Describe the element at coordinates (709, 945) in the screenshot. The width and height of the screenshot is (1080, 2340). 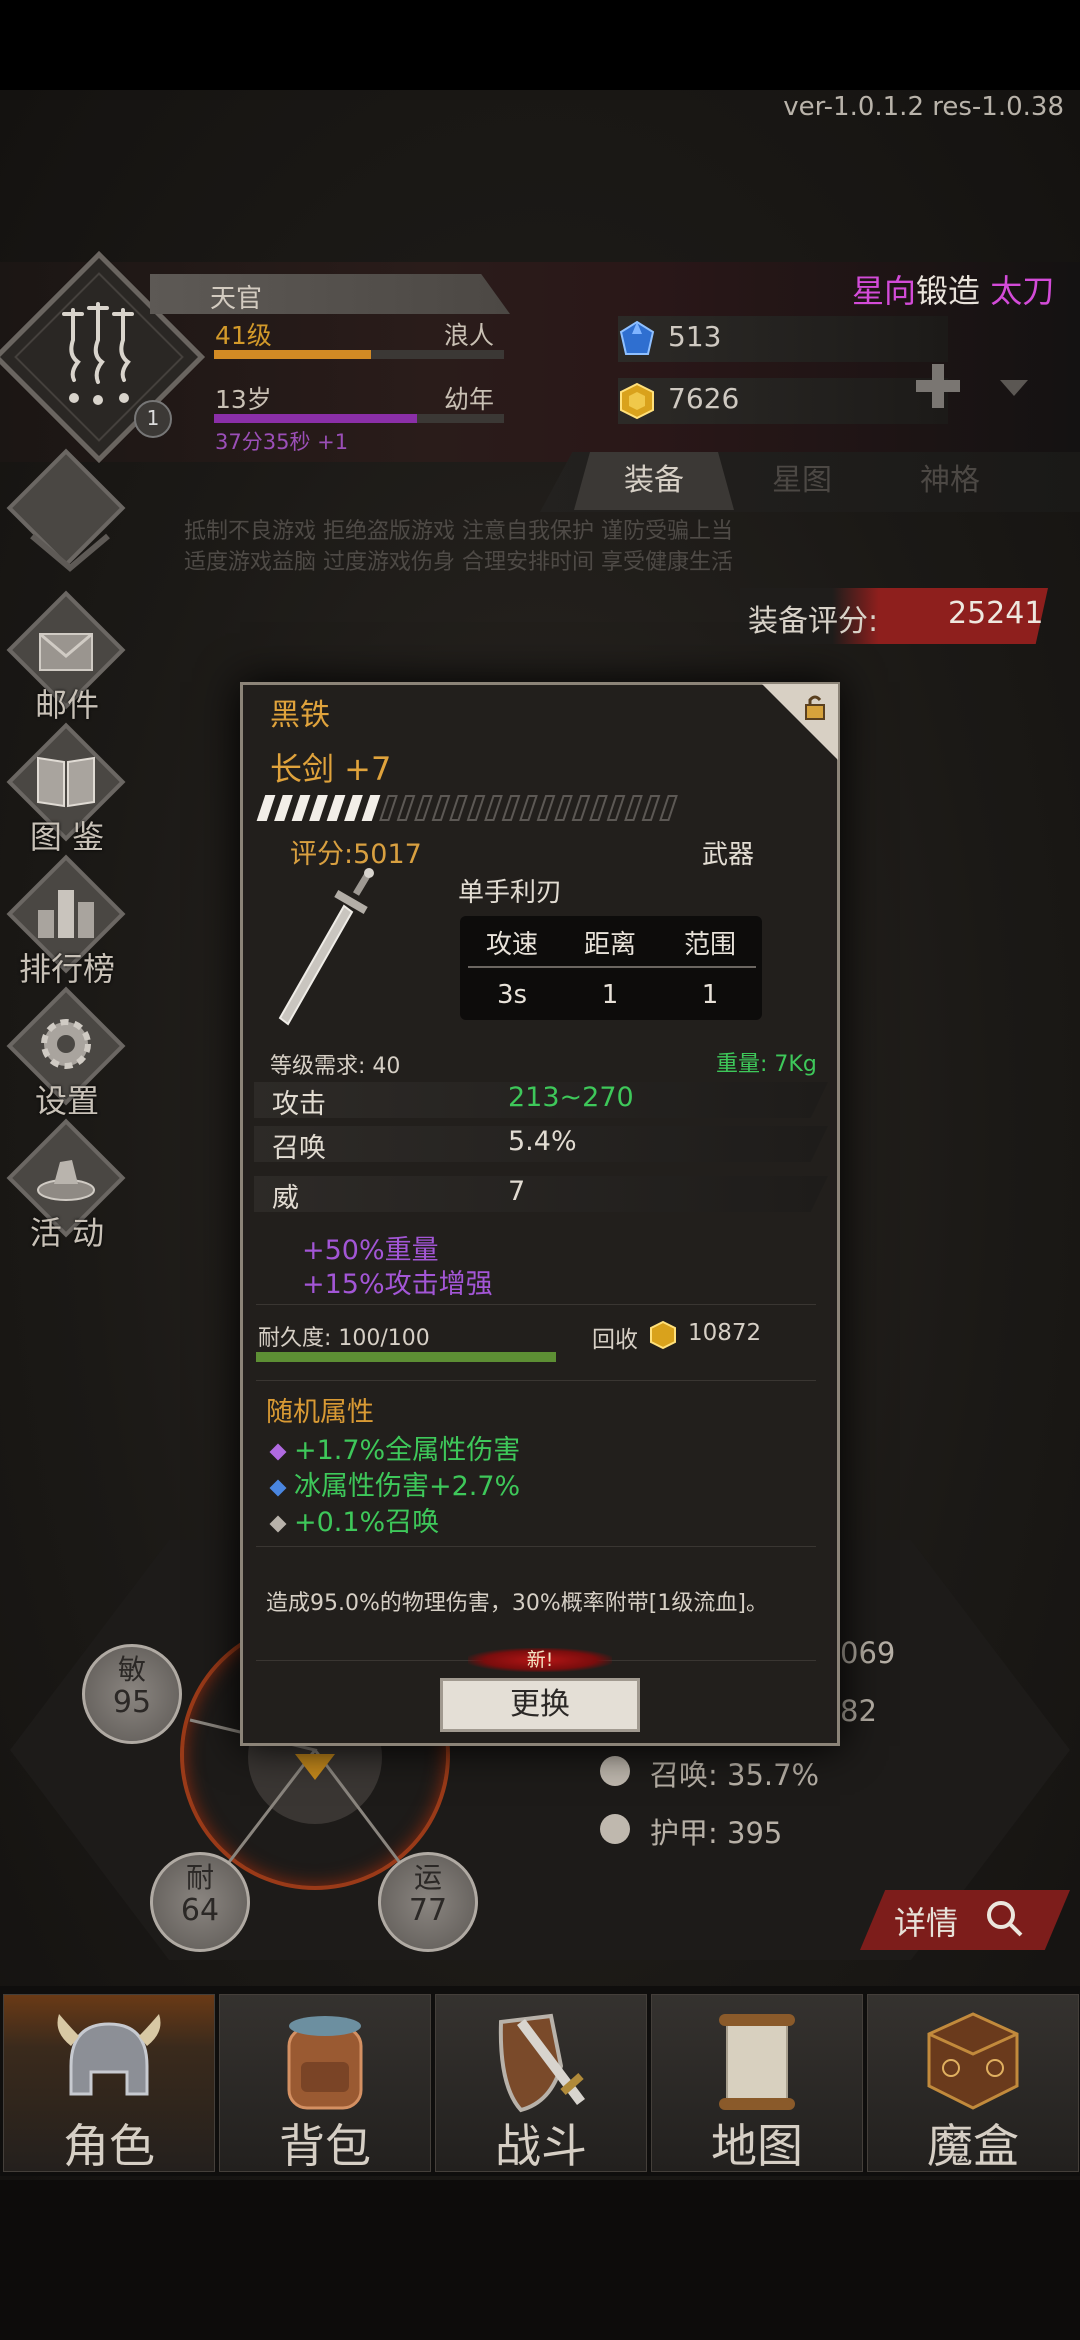
I see `spec-header-area: 范围` at that location.